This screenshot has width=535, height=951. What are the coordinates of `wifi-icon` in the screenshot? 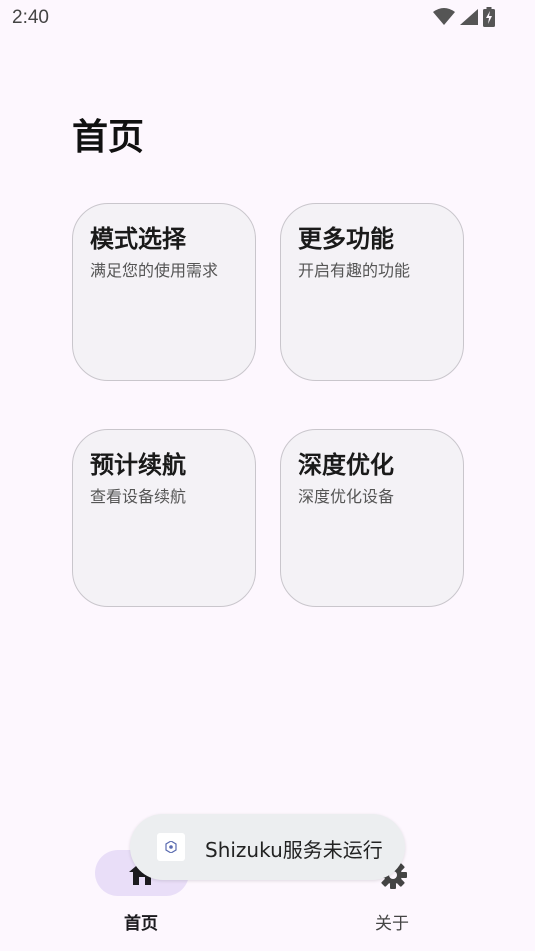 It's located at (444, 19).